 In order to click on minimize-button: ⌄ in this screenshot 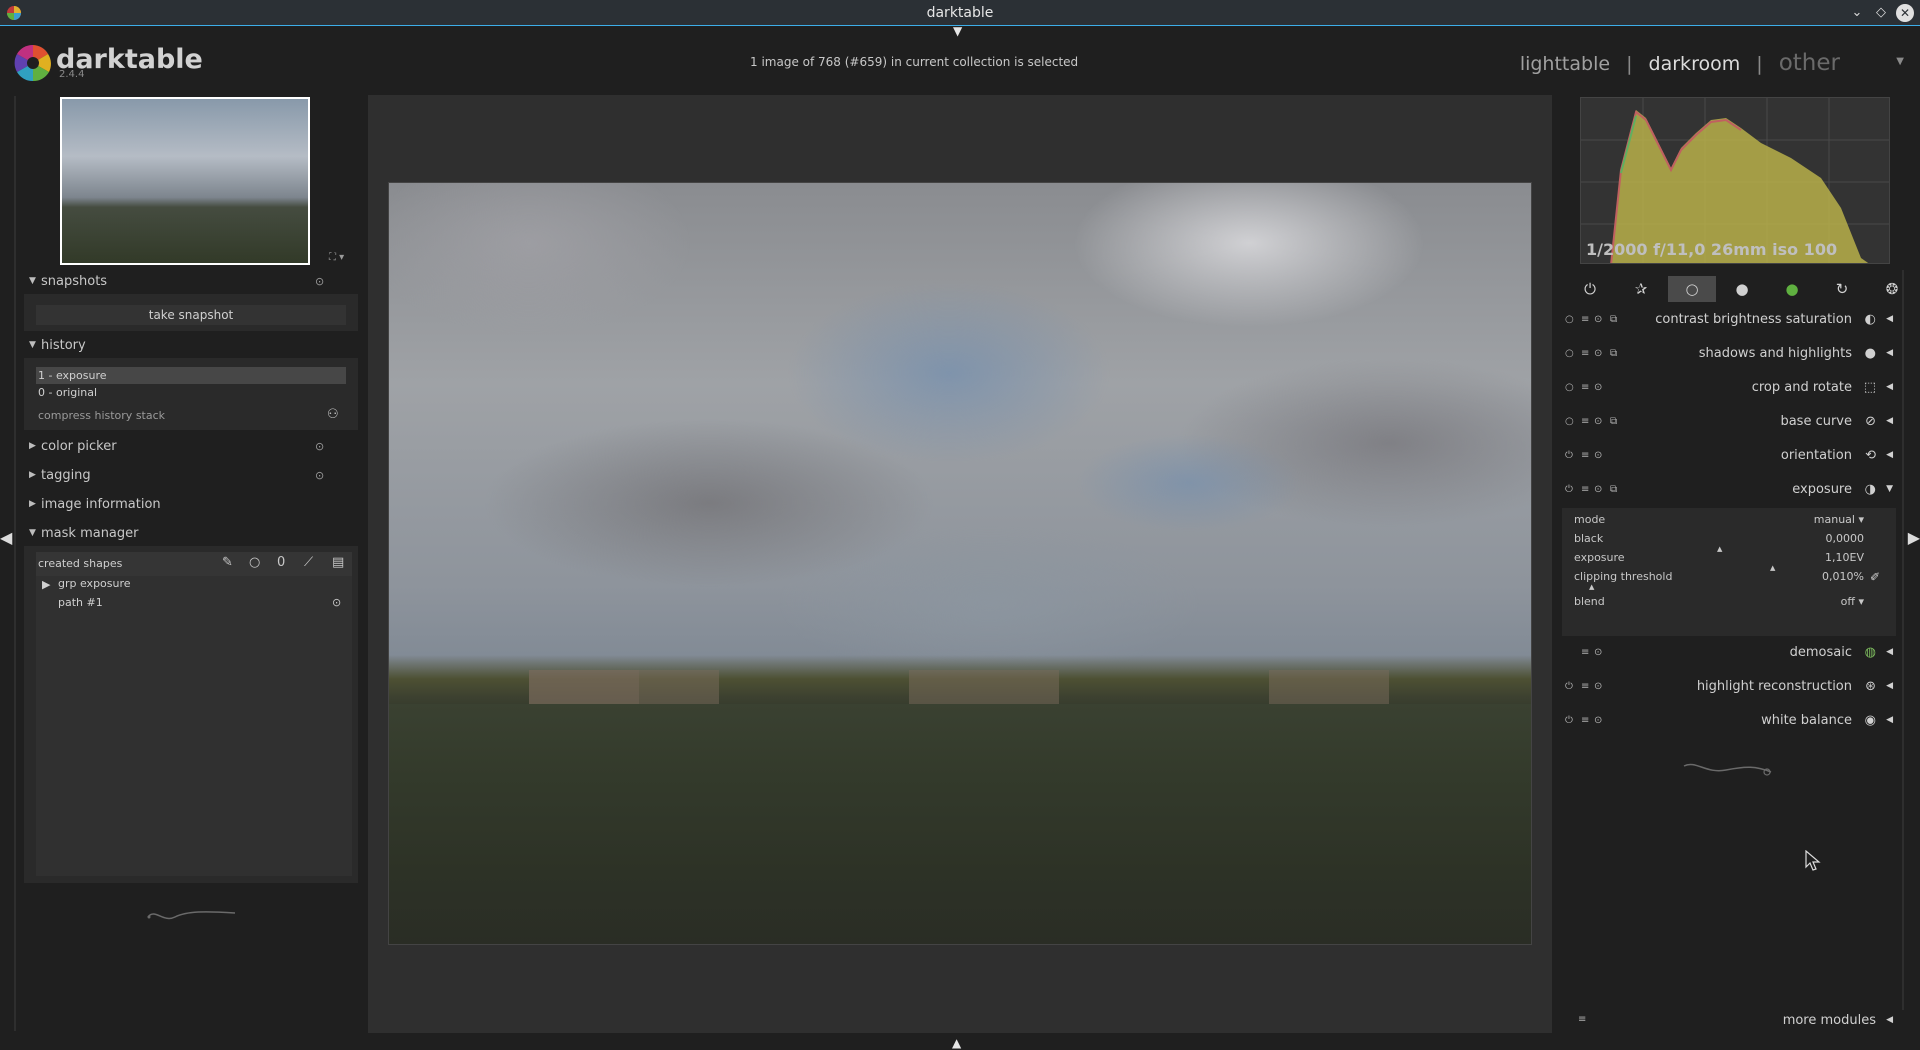, I will do `click(1857, 13)`.